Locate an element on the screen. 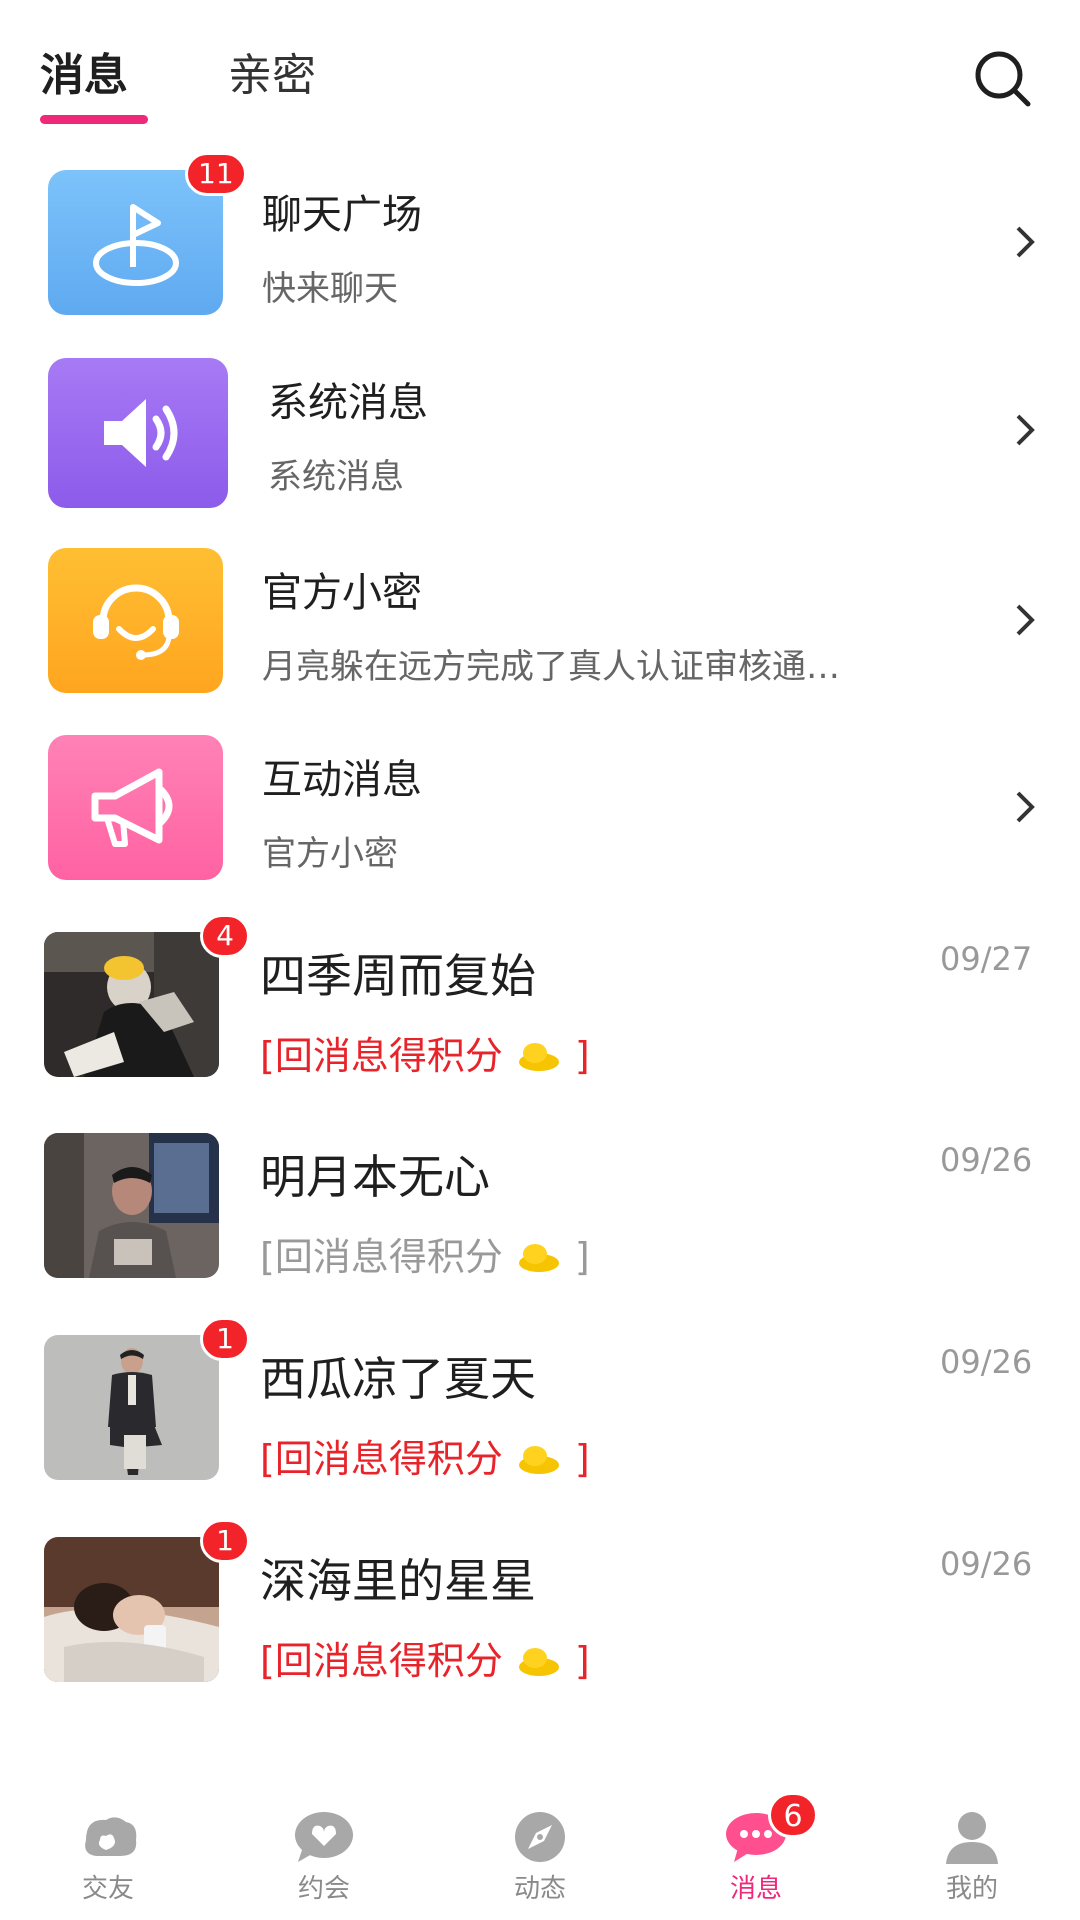  search-icon is located at coordinates (1002, 78).